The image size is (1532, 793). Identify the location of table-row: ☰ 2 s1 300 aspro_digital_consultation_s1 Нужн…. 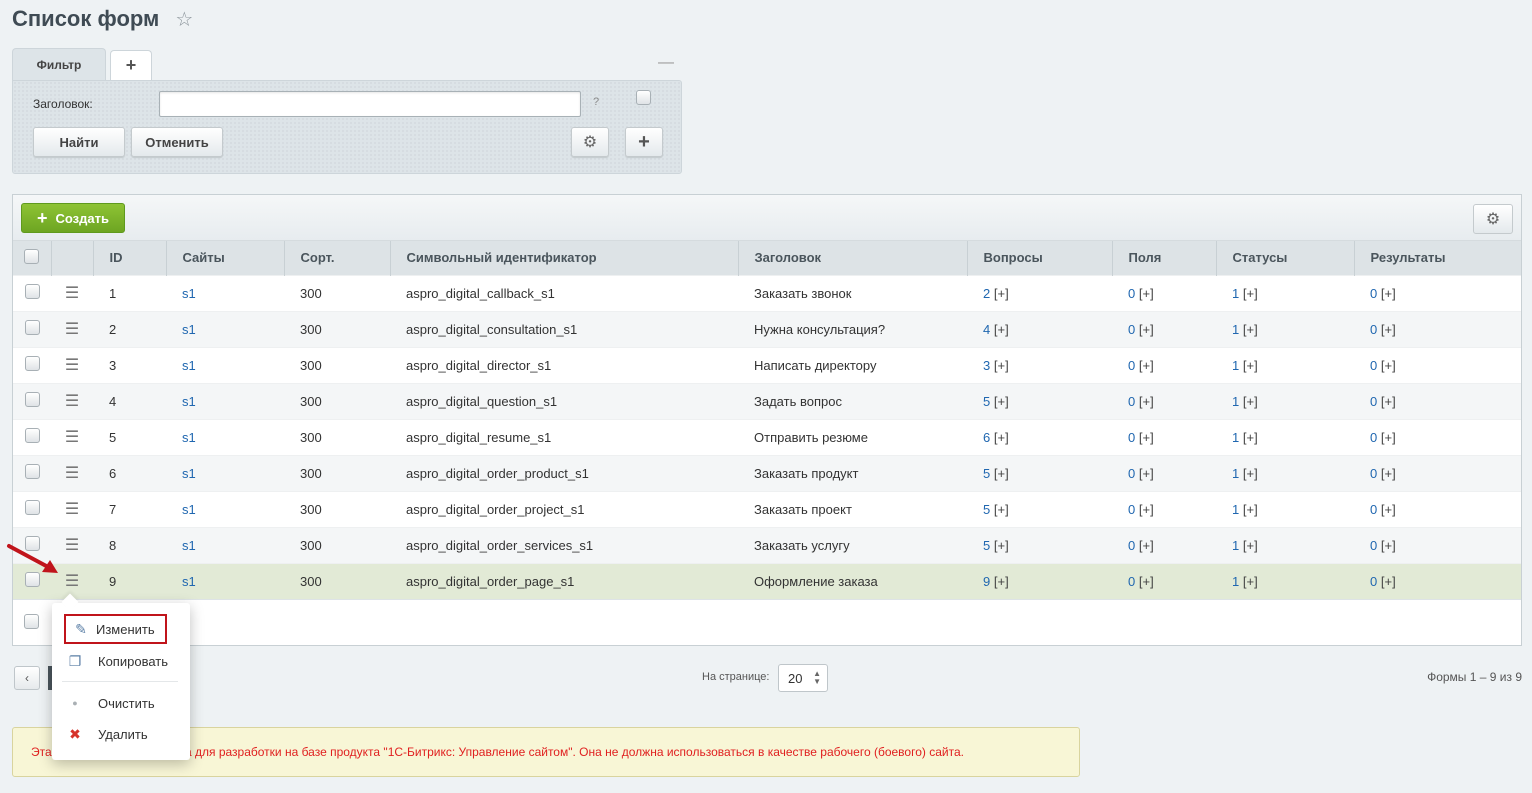
(767, 328).